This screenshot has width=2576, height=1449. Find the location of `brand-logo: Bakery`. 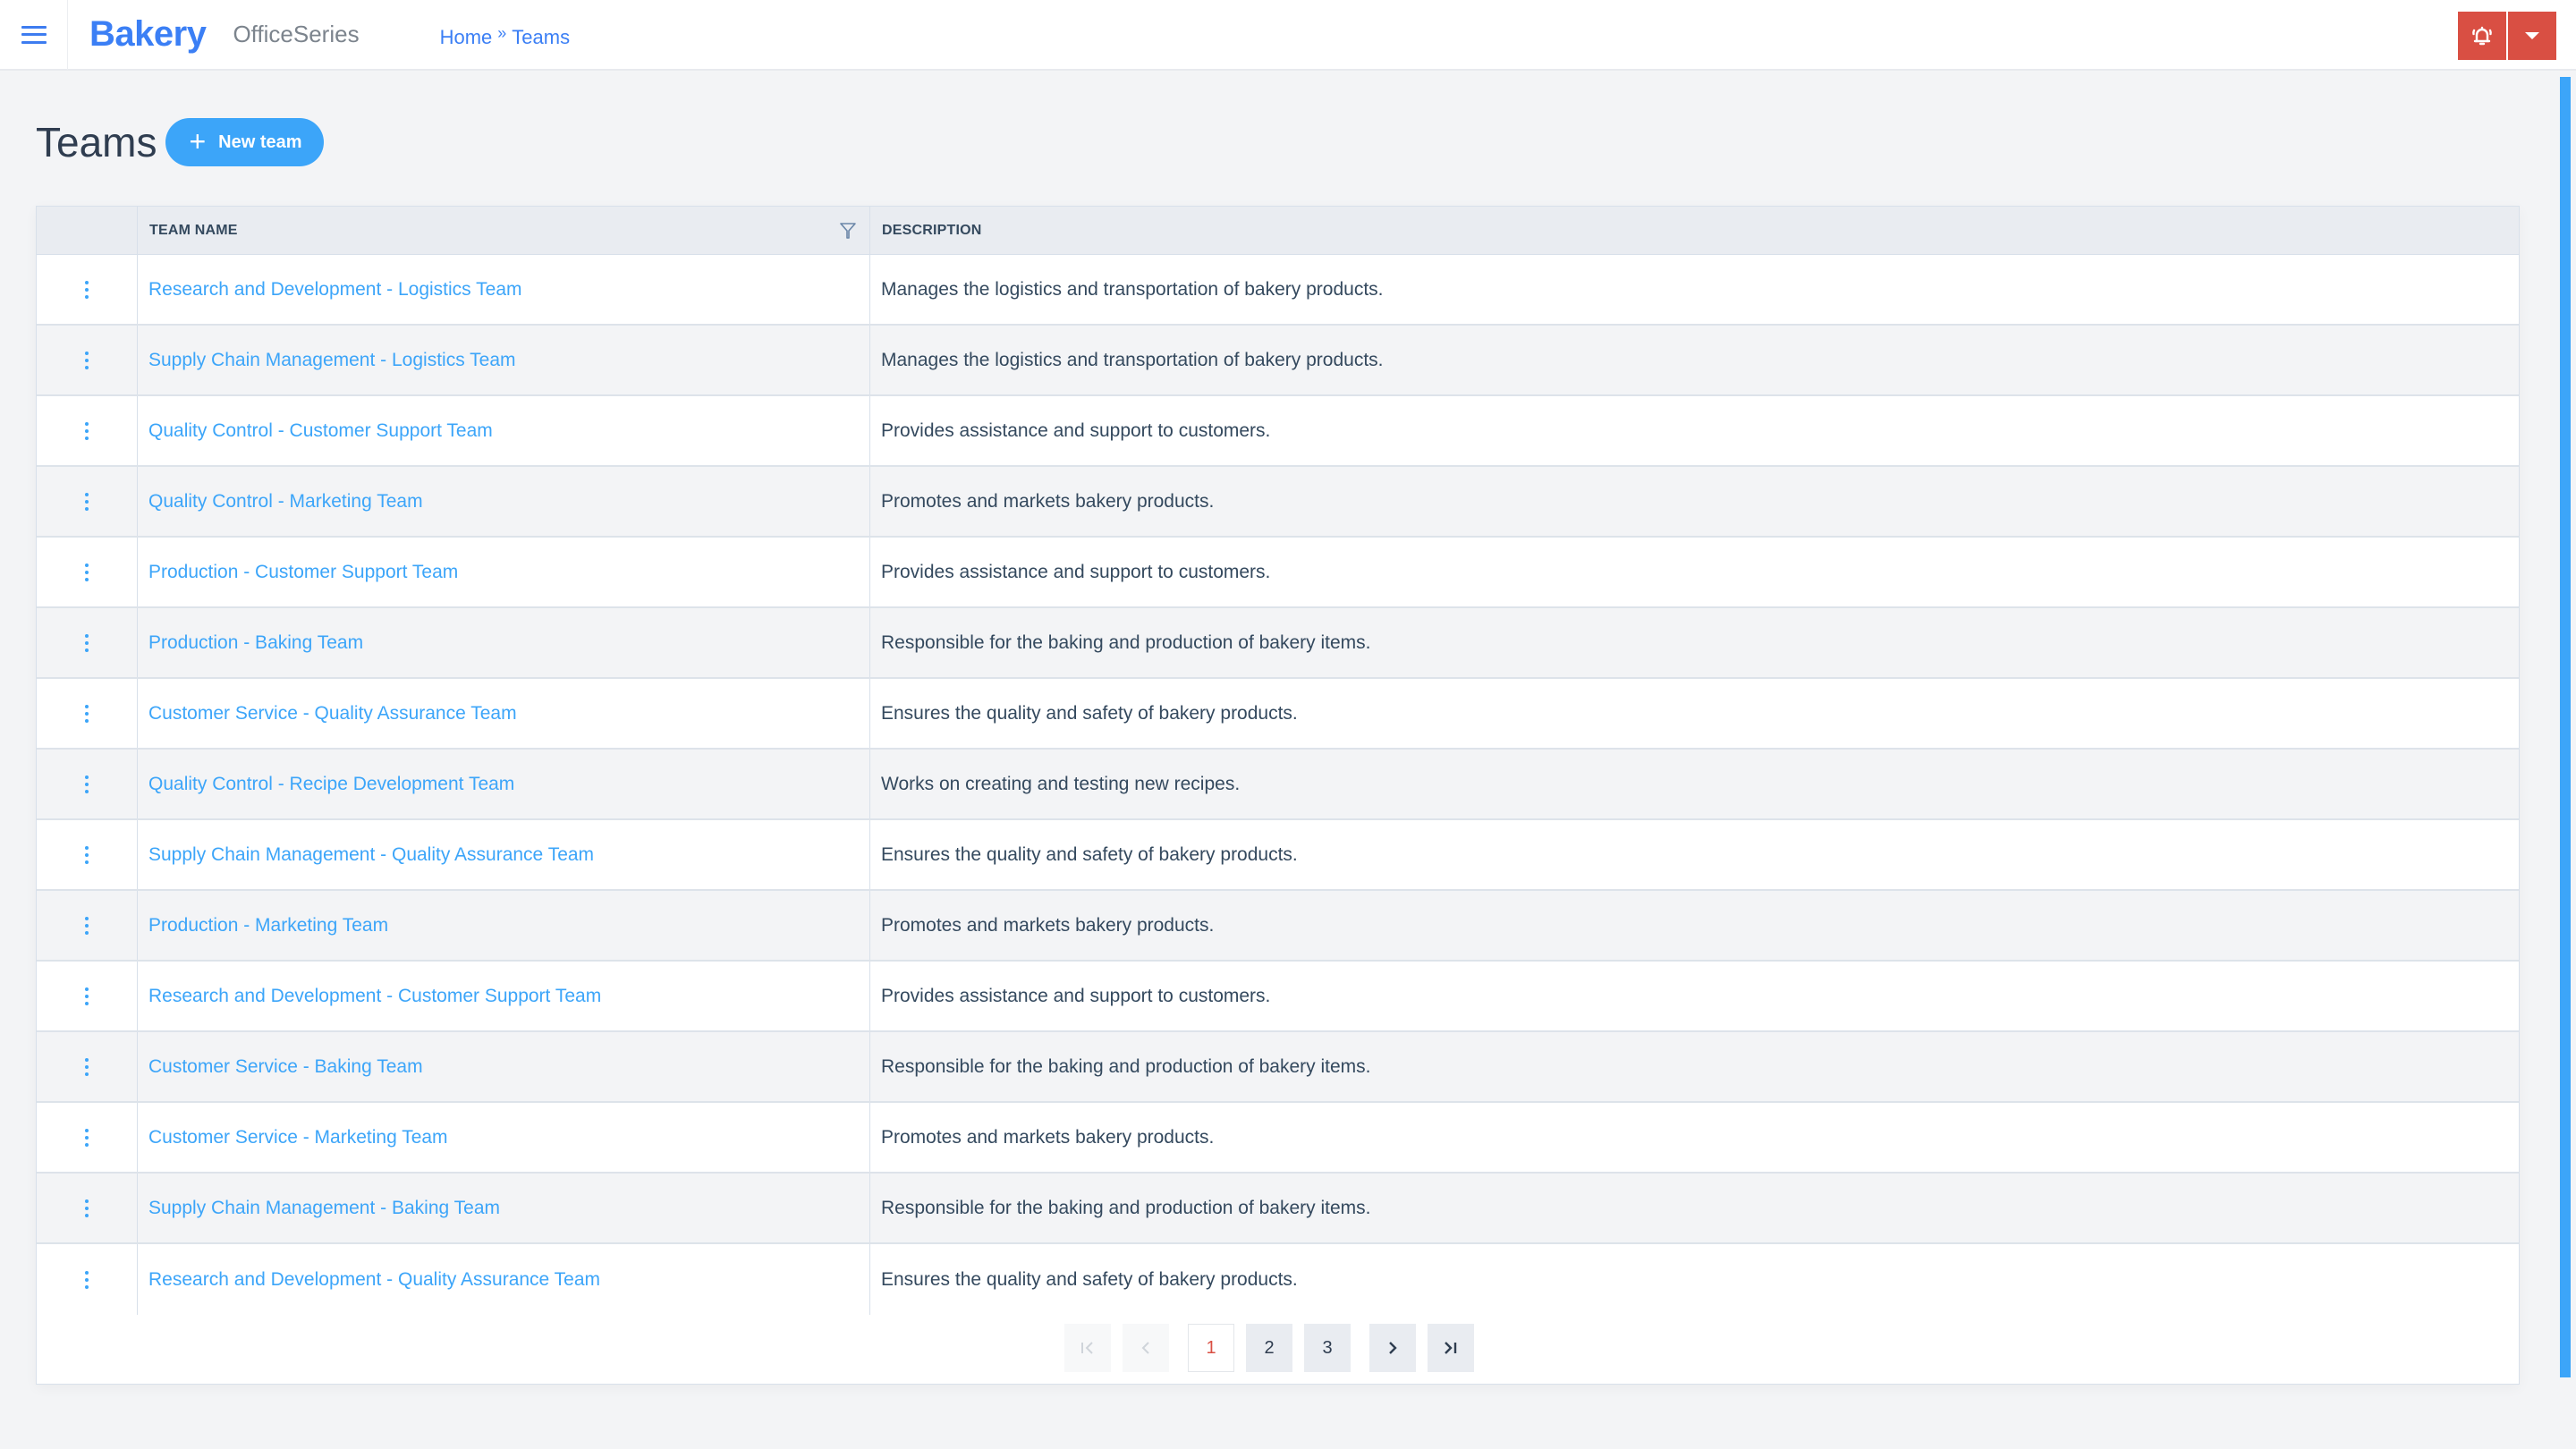

brand-logo: Bakery is located at coordinates (148, 34).